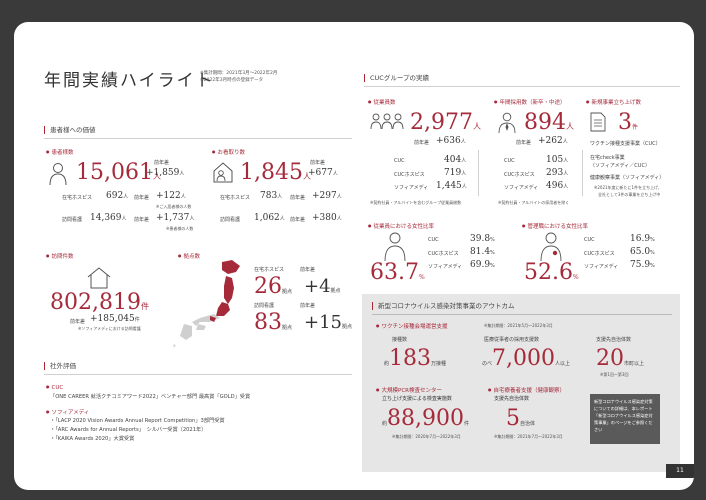 The height and width of the screenshot is (500, 706). Describe the element at coordinates (445, 122) in the screenshot. I see `employees-value: 2,977人` at that location.